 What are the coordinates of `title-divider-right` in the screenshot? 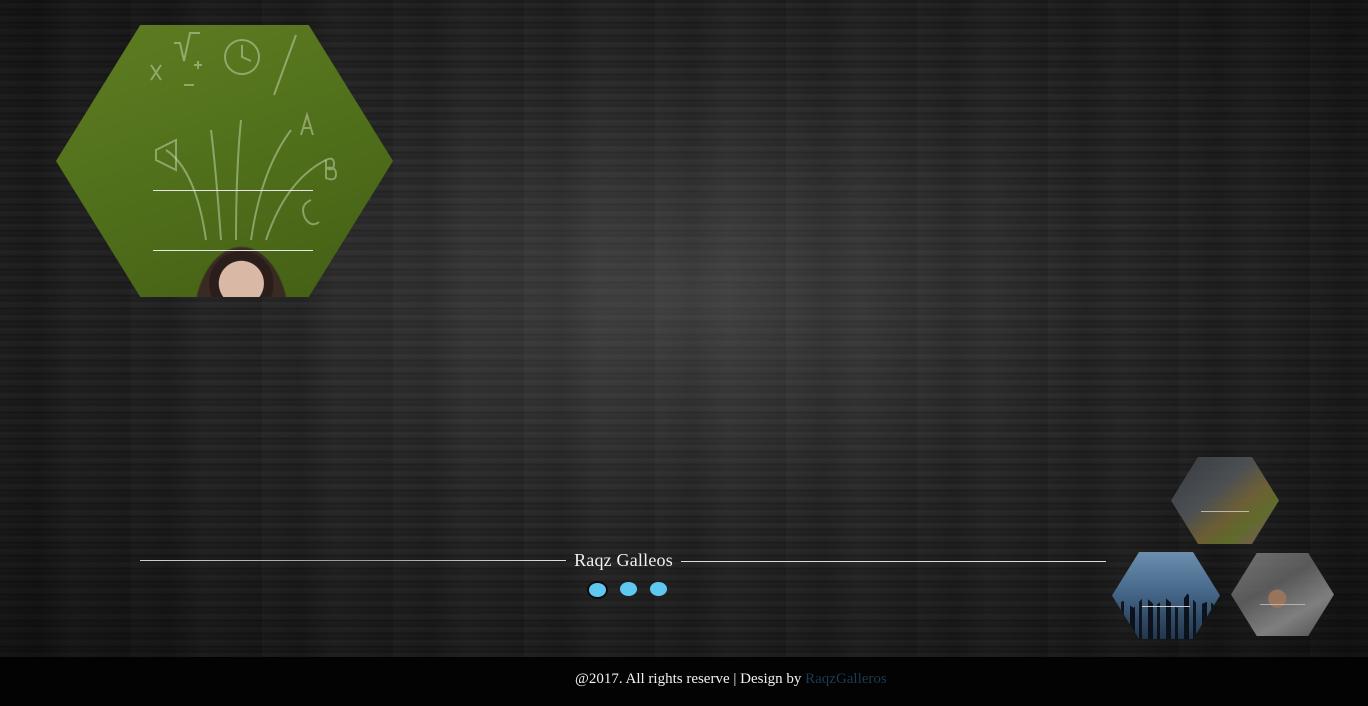 It's located at (893, 561).